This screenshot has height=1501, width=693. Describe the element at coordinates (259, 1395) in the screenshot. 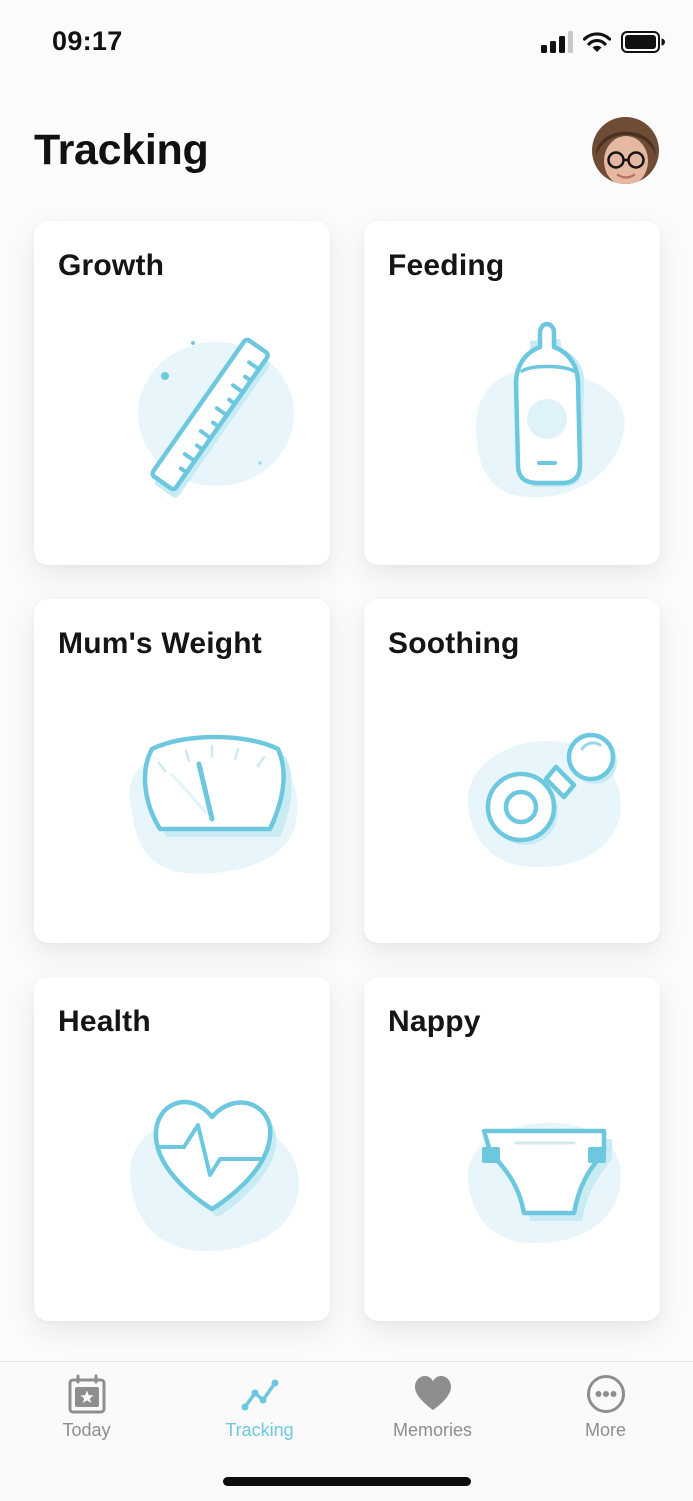

I see `trend-line-icon` at that location.